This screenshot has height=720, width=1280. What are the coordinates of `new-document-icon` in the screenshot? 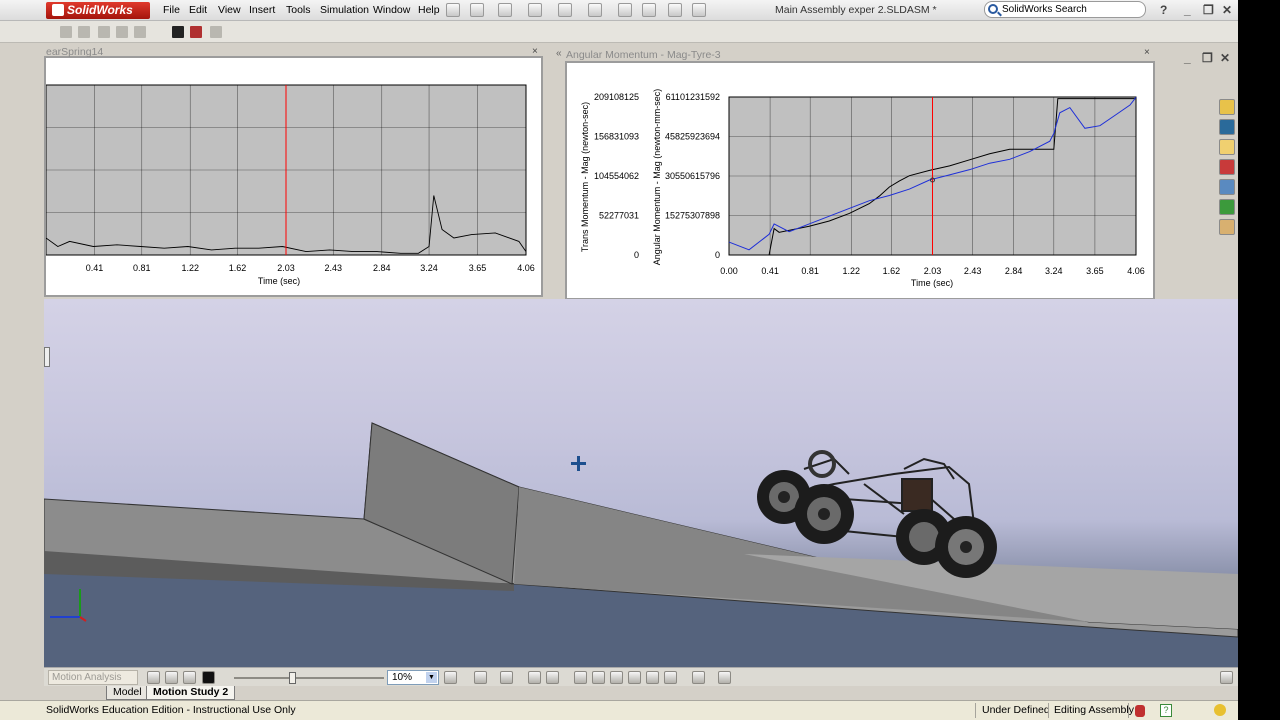 It's located at (477, 10).